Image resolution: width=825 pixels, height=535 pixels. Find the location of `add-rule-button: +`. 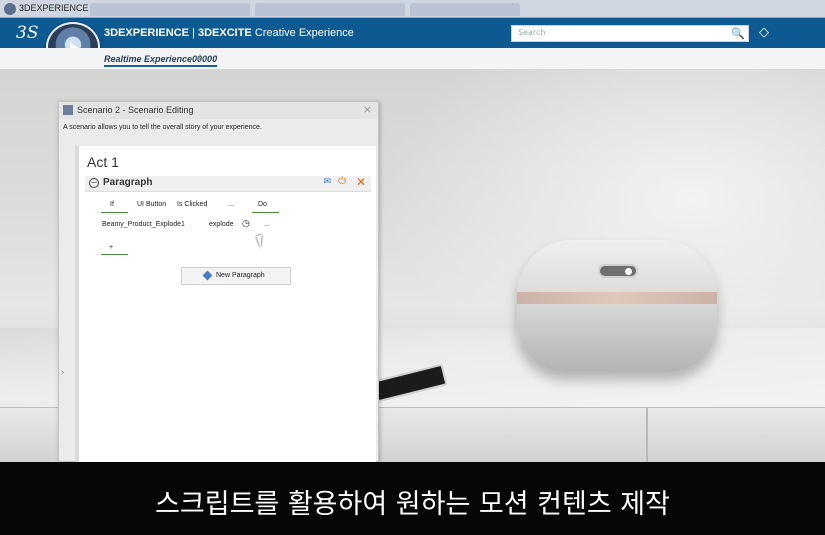

add-rule-button: + is located at coordinates (111, 247).